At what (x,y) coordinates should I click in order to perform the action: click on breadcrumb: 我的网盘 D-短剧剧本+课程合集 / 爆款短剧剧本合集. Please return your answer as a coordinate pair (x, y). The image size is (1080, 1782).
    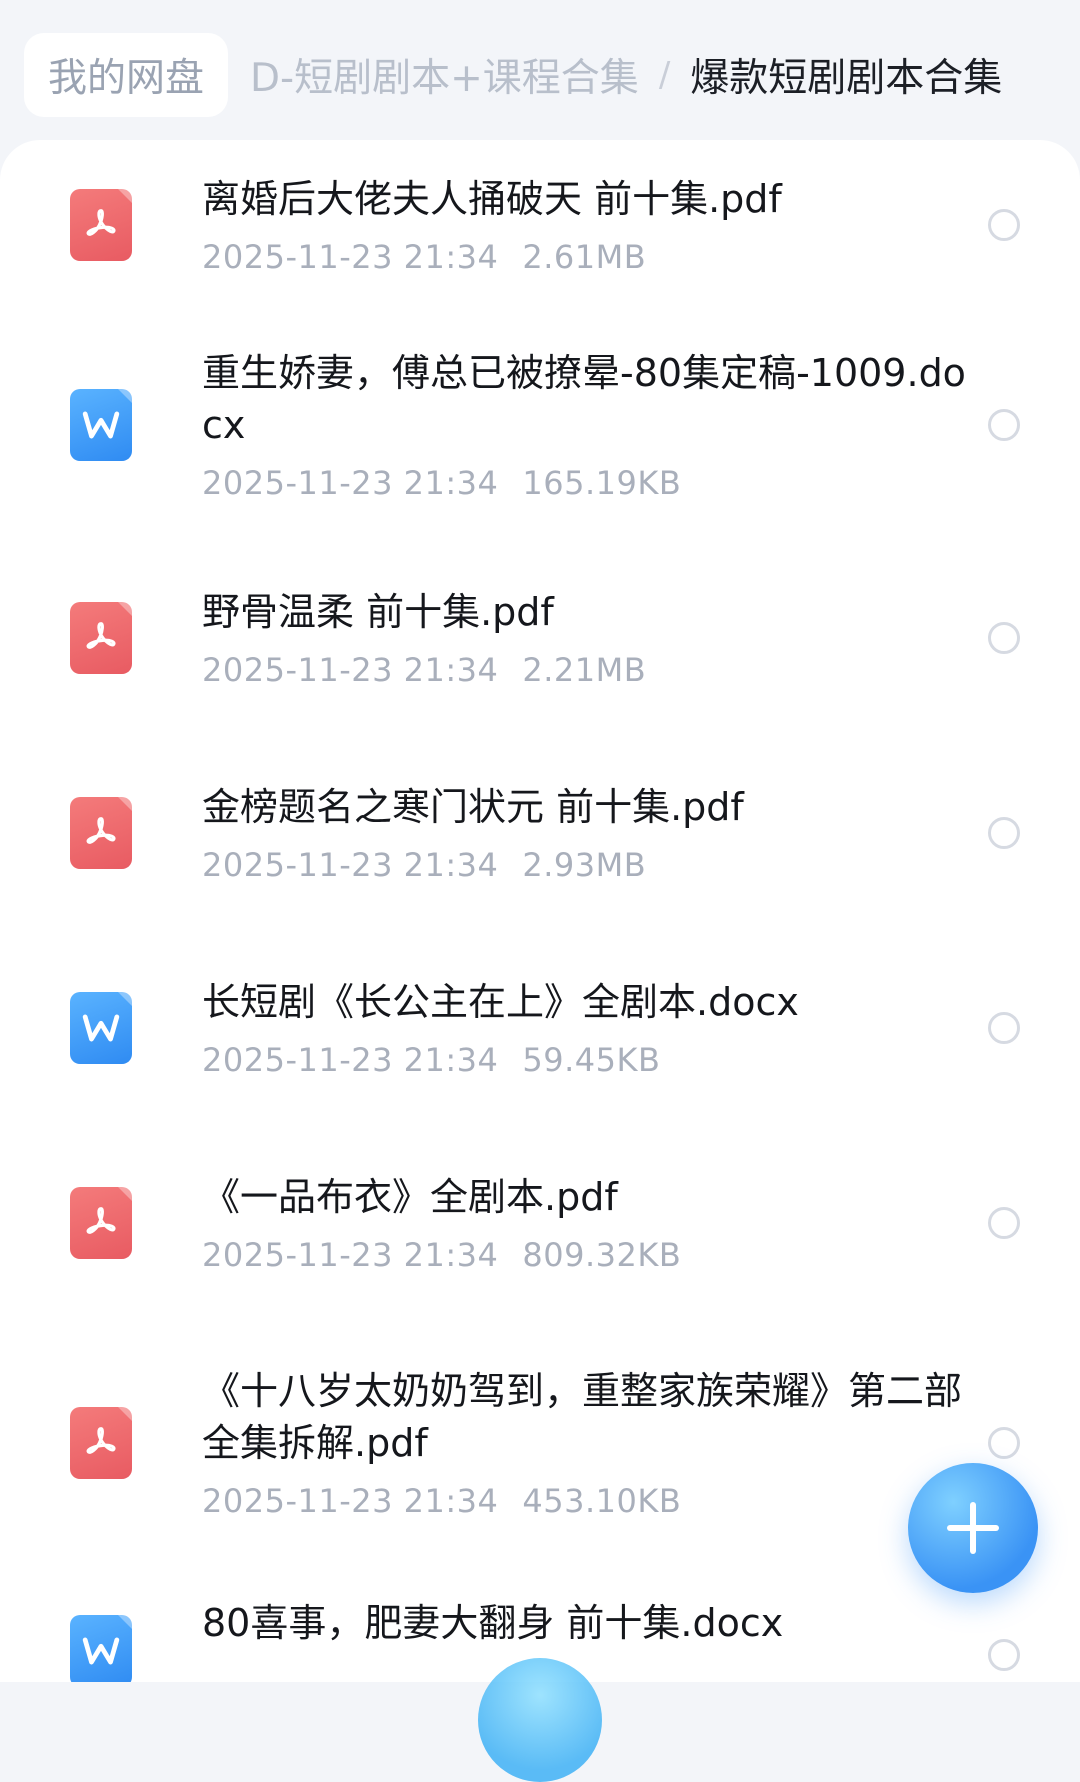
    Looking at the image, I should click on (540, 75).